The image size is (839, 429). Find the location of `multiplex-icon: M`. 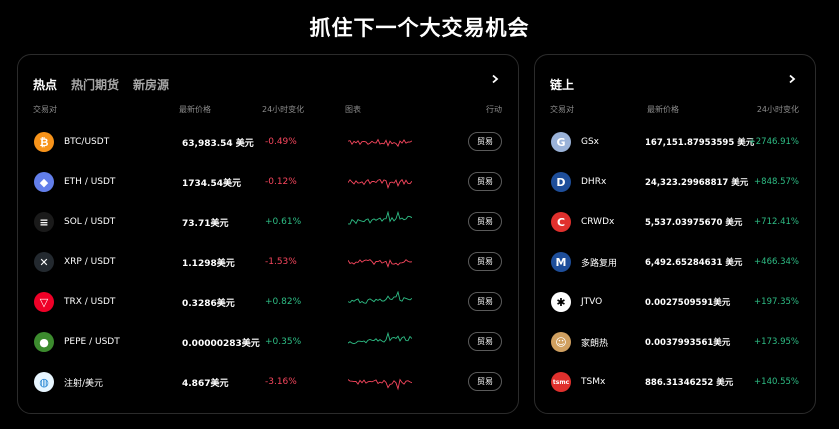

multiplex-icon: M is located at coordinates (561, 262).